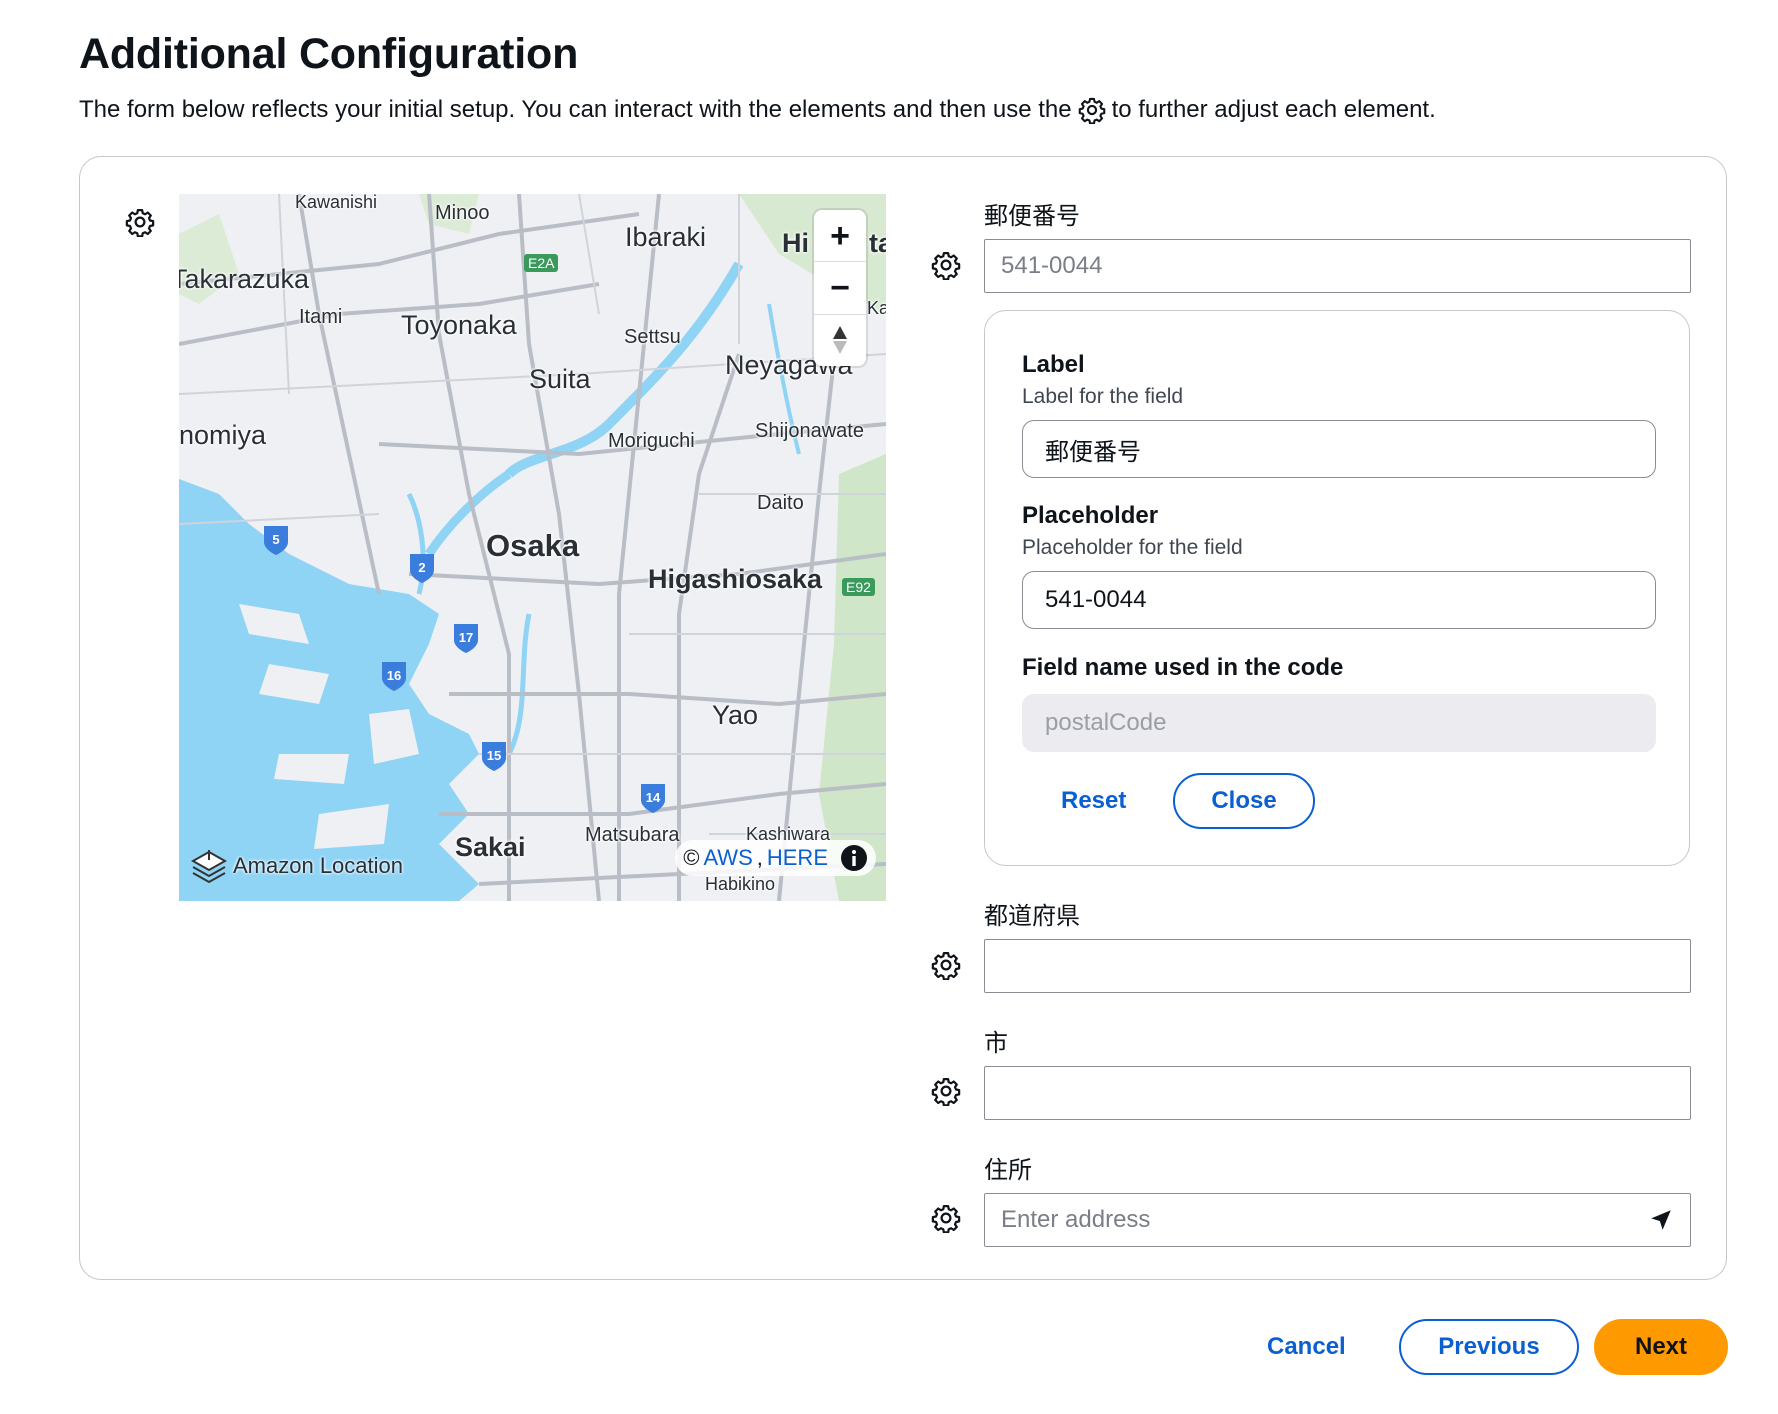 This screenshot has height=1414, width=1778. Describe the element at coordinates (1244, 801) in the screenshot. I see `close-button: Close` at that location.